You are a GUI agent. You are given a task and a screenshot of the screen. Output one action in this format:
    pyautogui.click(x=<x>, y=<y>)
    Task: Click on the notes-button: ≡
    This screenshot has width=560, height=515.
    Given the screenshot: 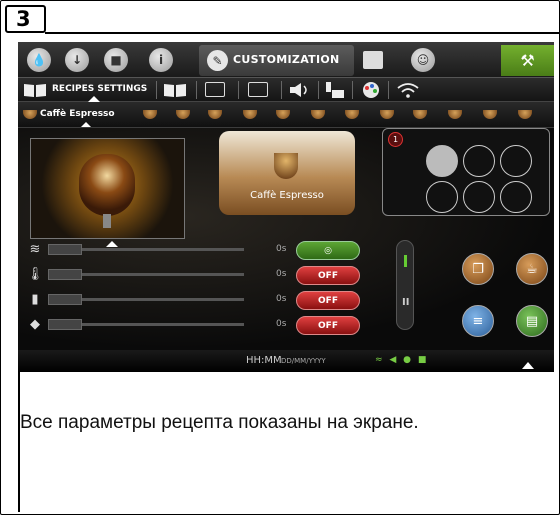 What is the action you would take?
    pyautogui.click(x=478, y=321)
    